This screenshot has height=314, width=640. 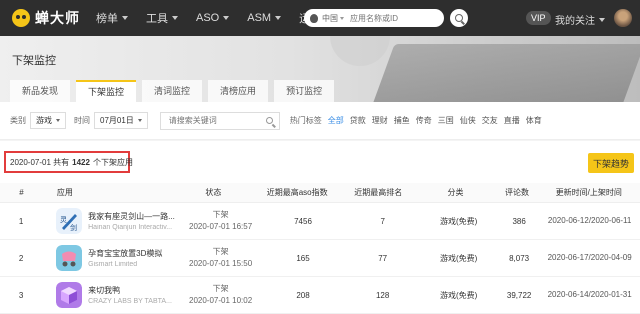 I want to click on tag-social: 交友, so click(x=490, y=120).